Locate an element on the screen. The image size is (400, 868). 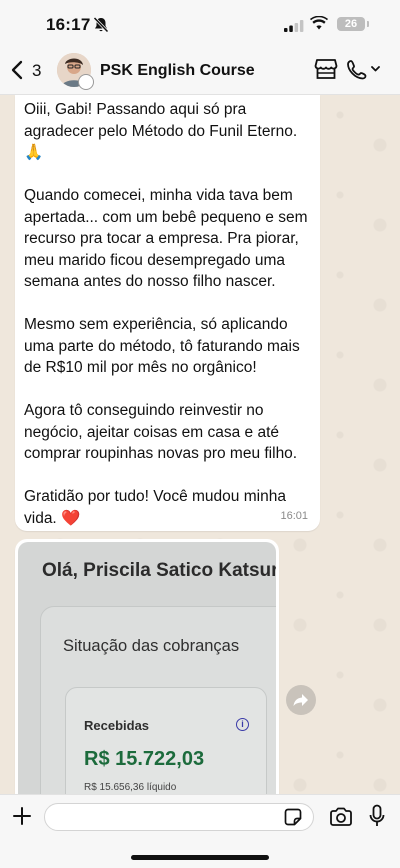
microphone-icon is located at coordinates (377, 818).